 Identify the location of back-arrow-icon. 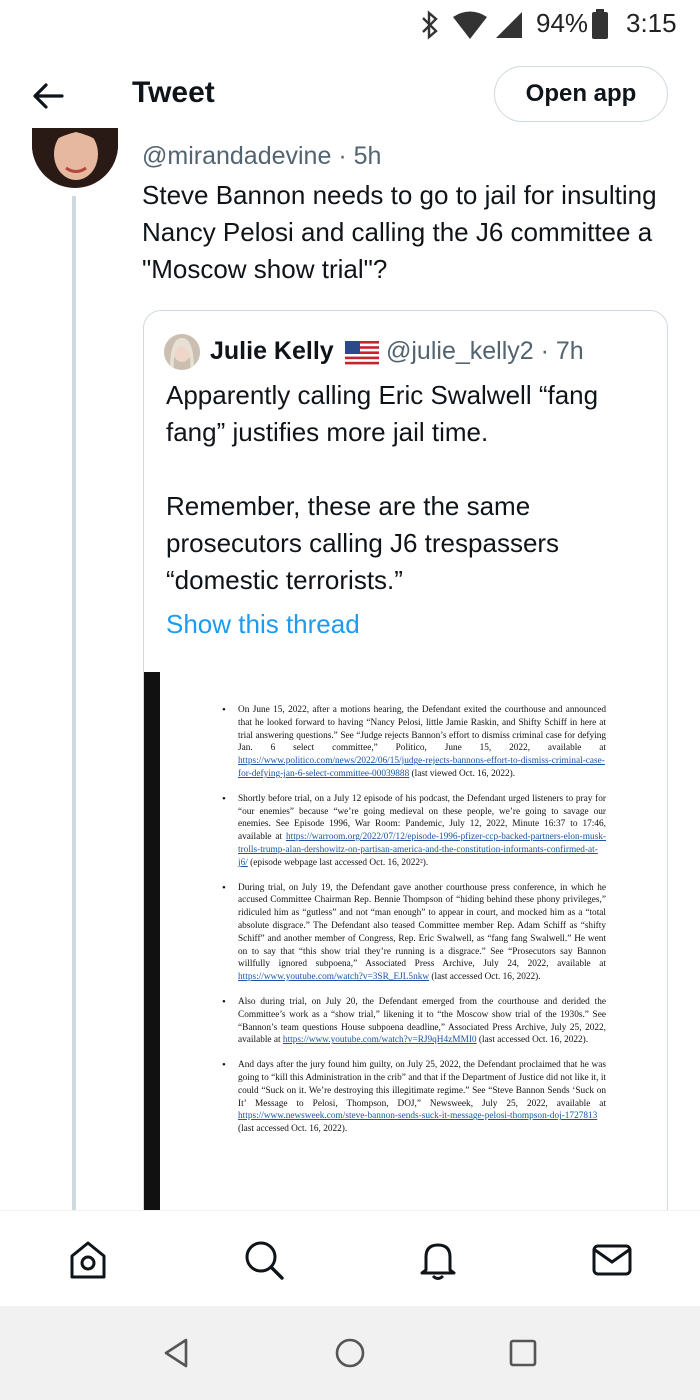
(48, 96).